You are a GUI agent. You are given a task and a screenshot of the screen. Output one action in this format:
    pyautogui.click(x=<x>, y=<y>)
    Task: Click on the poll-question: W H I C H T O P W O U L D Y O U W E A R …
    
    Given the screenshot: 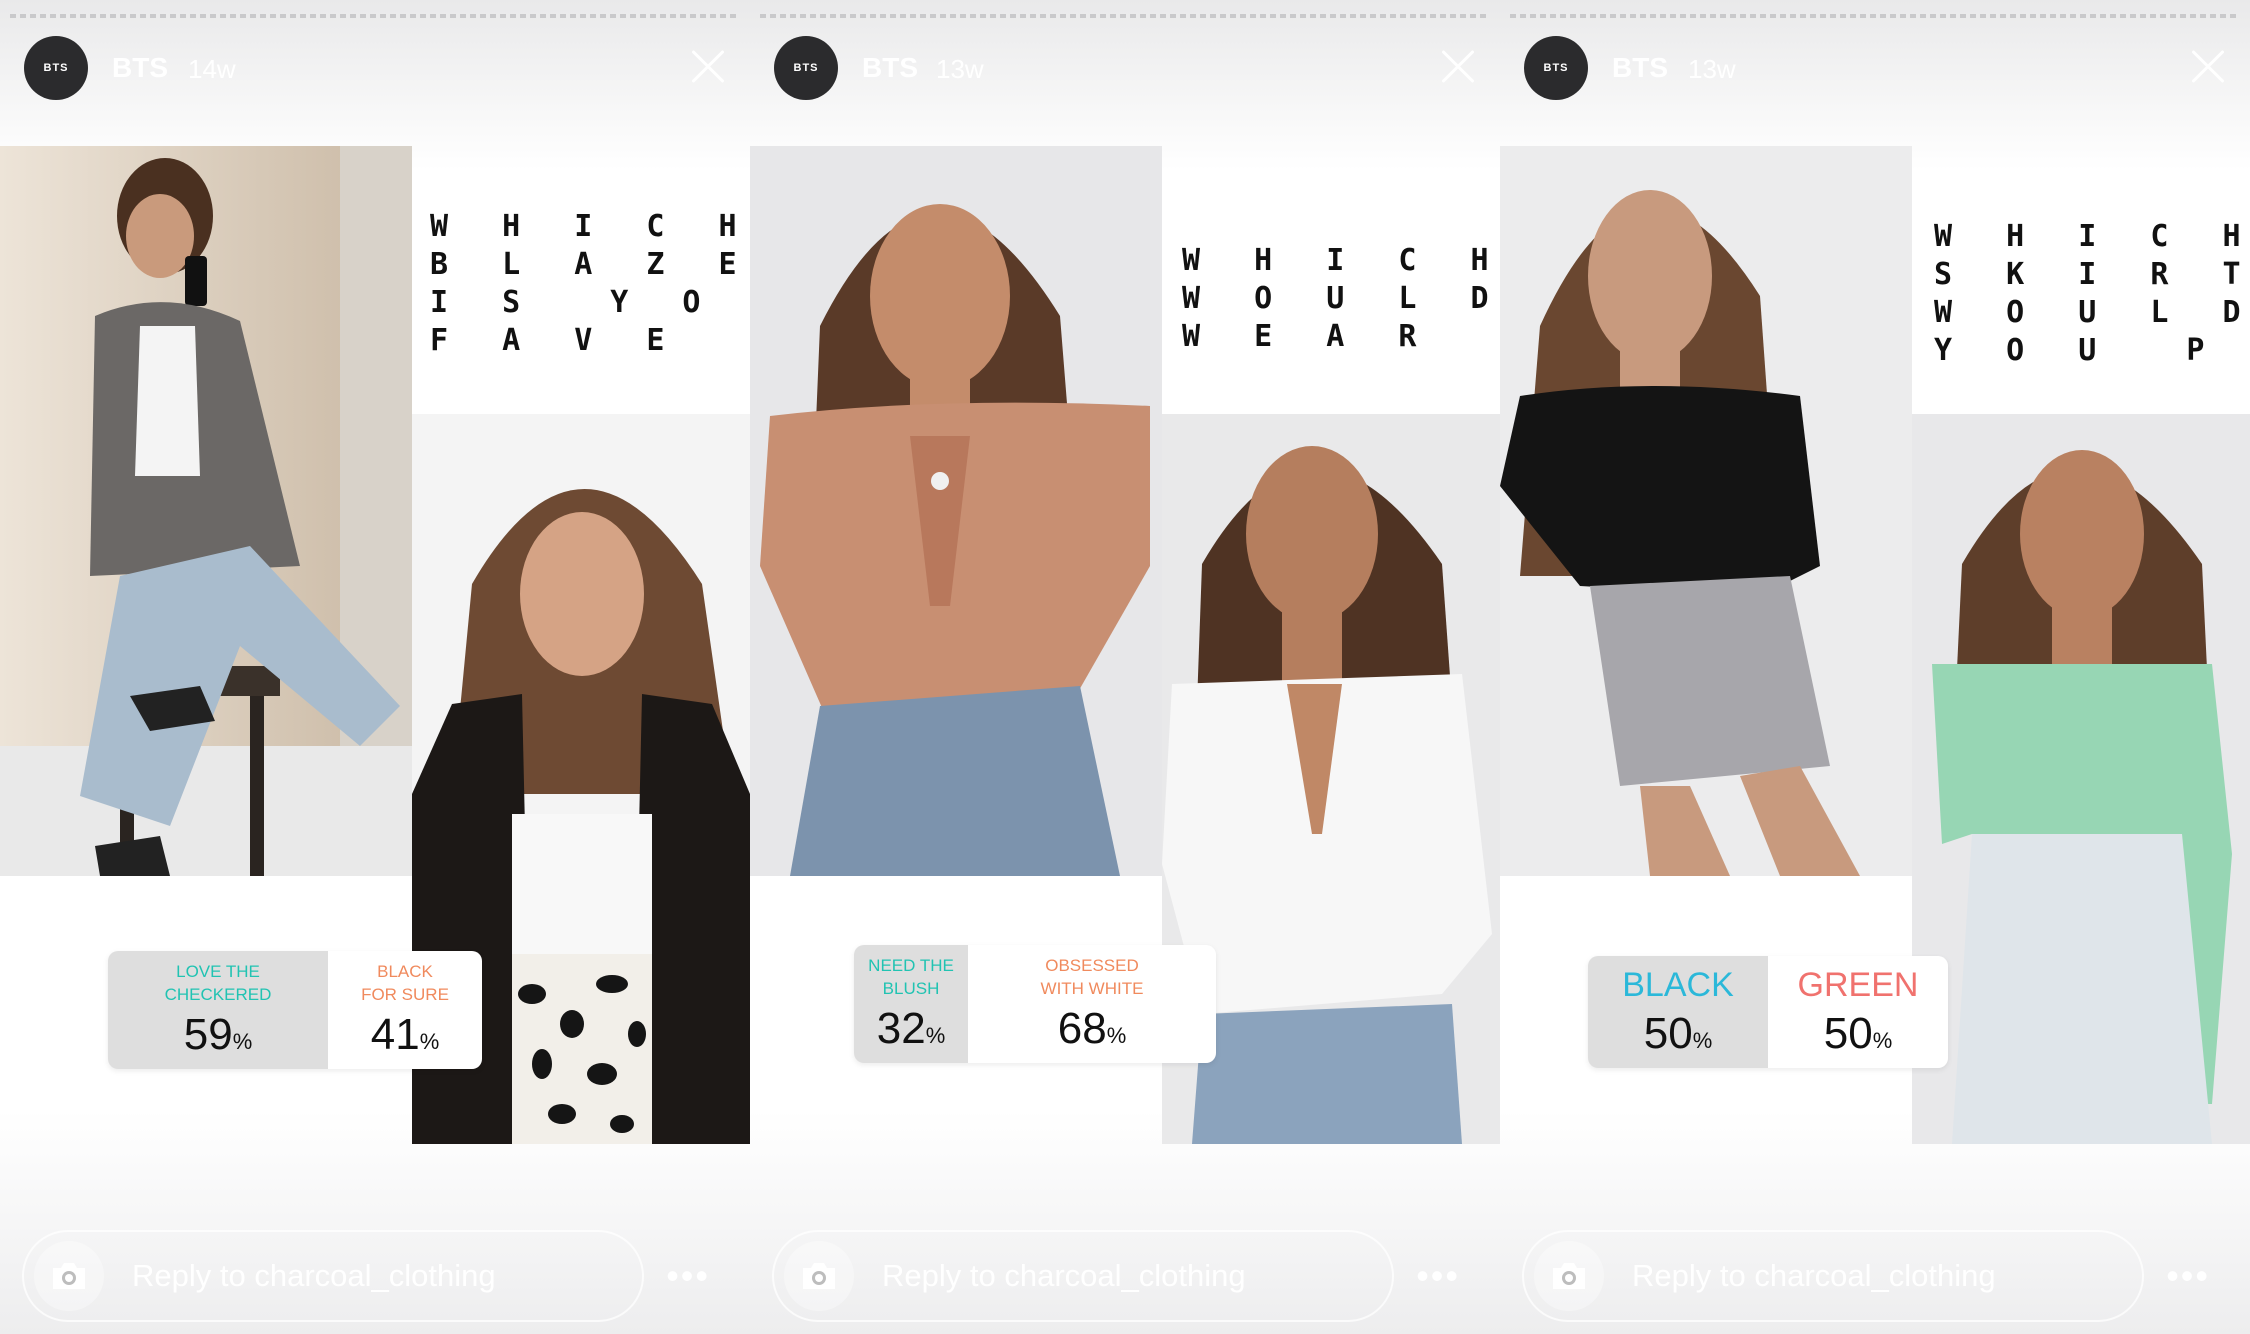 What is the action you would take?
    pyautogui.click(x=1341, y=298)
    